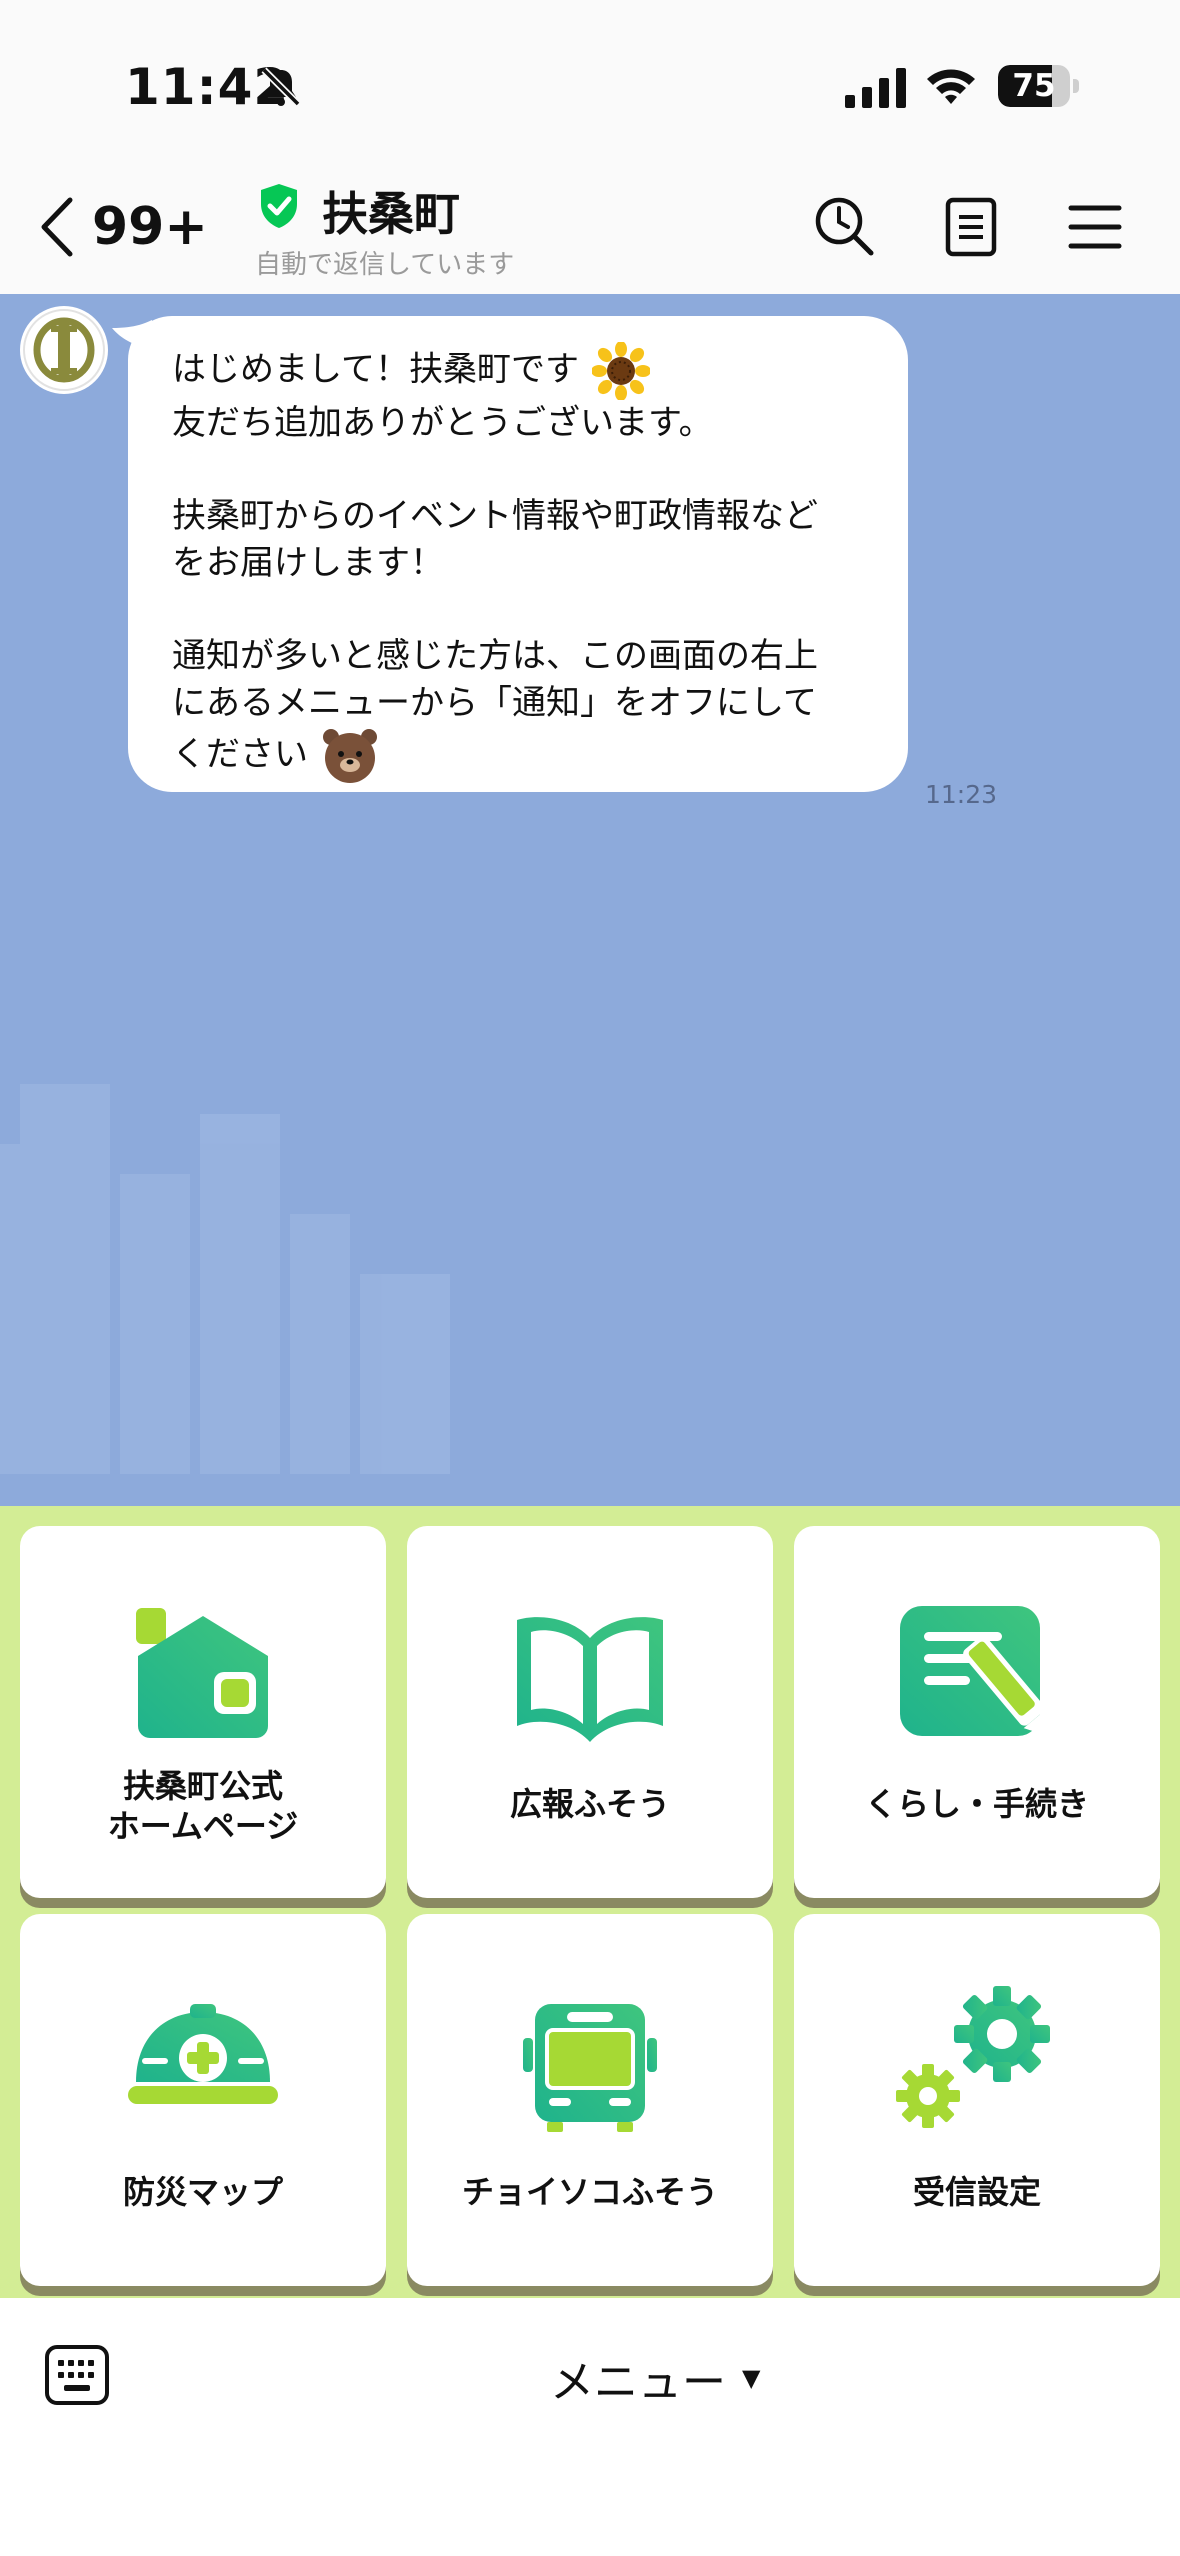 Image resolution: width=1180 pixels, height=2556 pixels. I want to click on rich-menu-toggle: メニュー ▼, so click(655, 2378).